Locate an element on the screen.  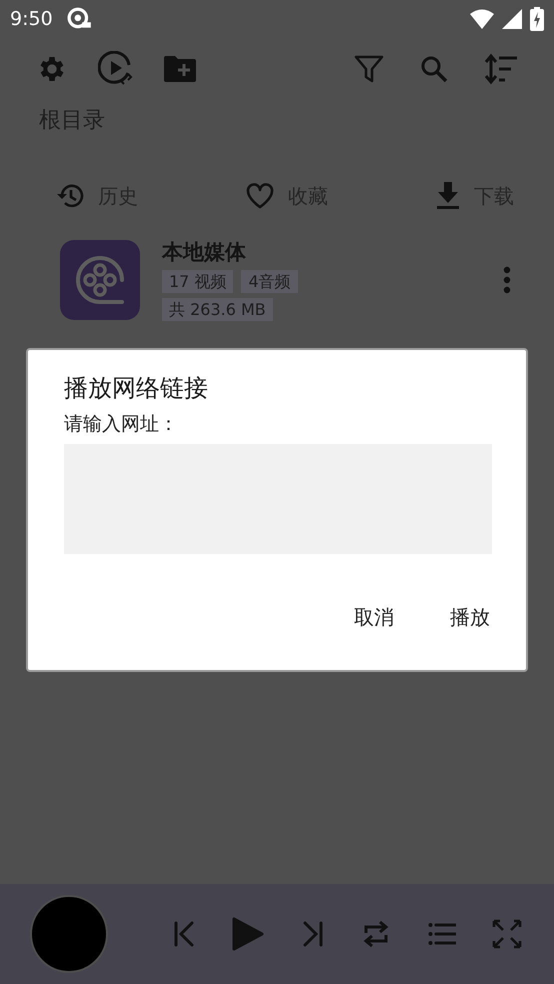
previous-icon is located at coordinates (184, 934).